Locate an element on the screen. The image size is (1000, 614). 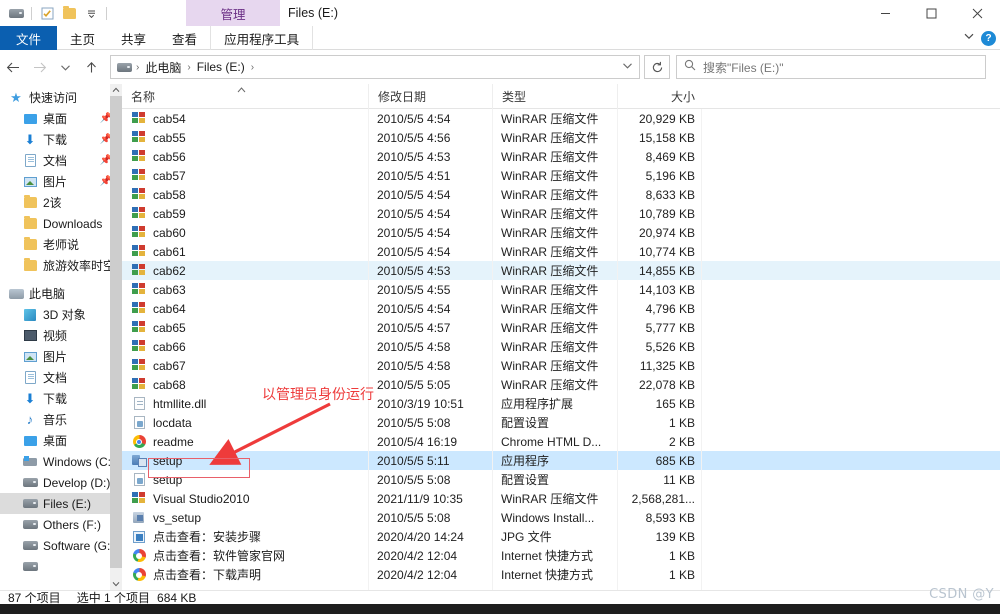
annotation-highlight-box-setup is located at coordinates (199, 468).